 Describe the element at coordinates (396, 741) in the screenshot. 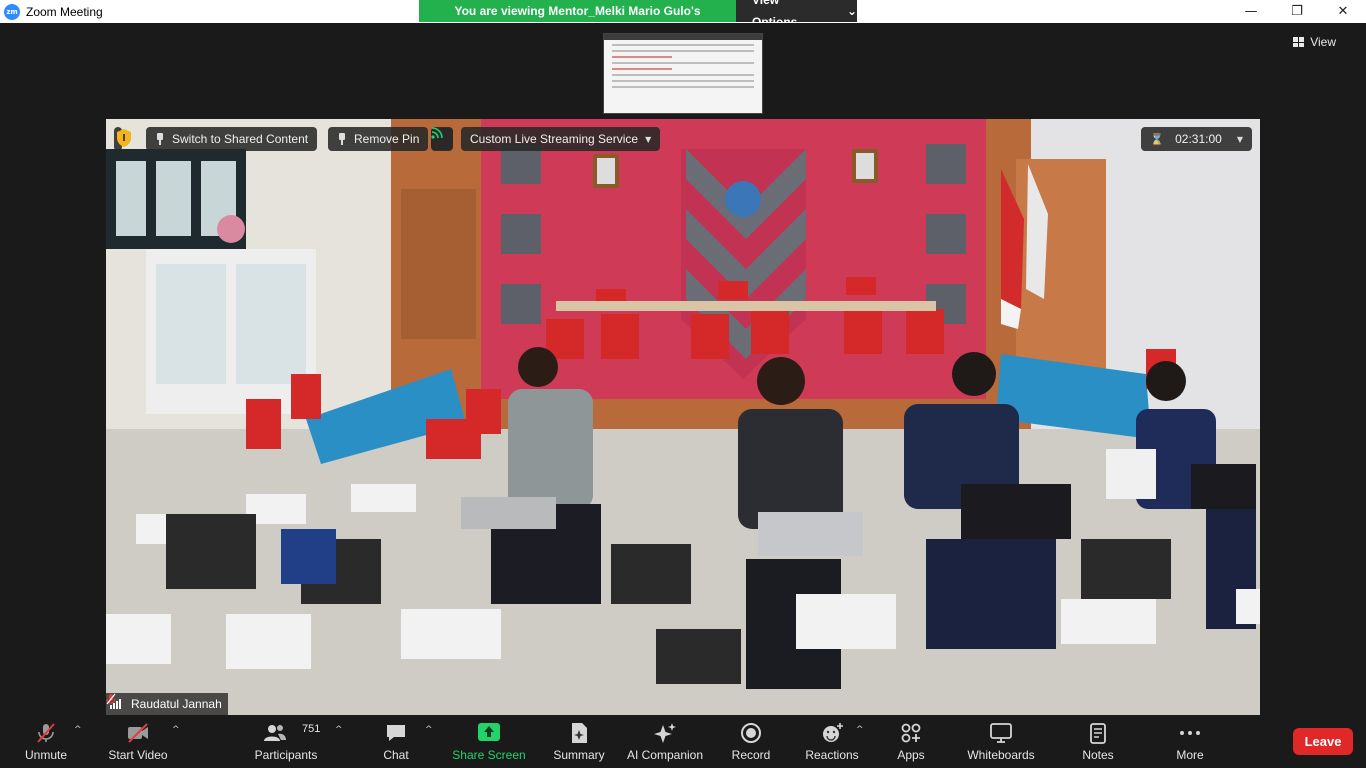

I see `chat-button: Chat` at that location.